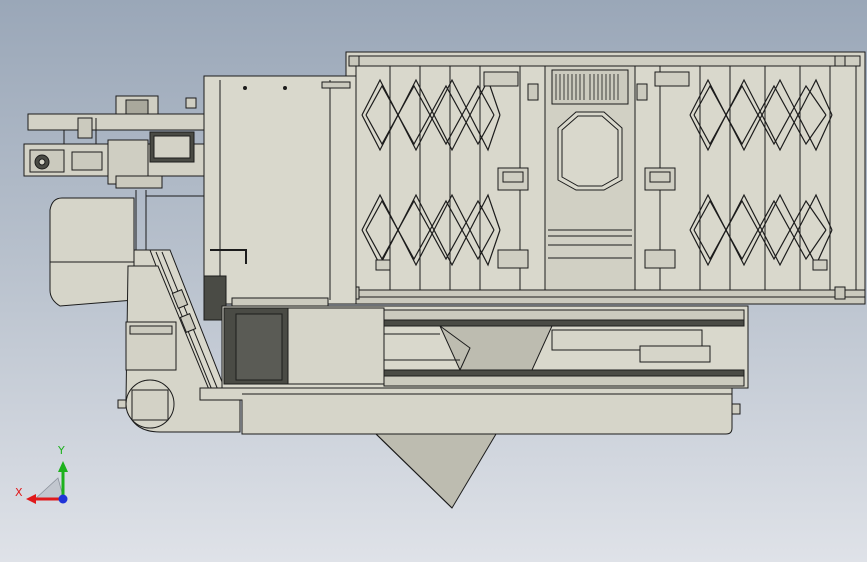 The height and width of the screenshot is (562, 867). What do you see at coordinates (485, 347) in the screenshot?
I see `base-frame` at bounding box center [485, 347].